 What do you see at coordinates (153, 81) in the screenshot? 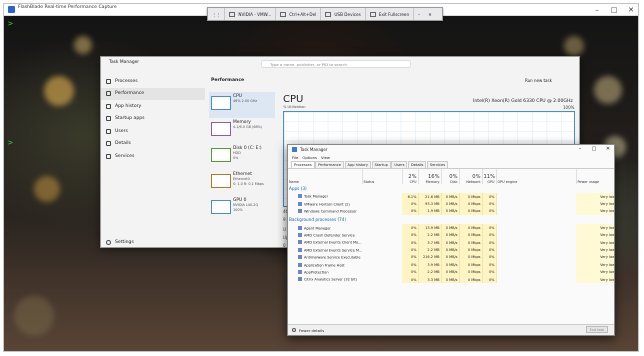
I see `sidebar-item-processes: Processes` at bounding box center [153, 81].